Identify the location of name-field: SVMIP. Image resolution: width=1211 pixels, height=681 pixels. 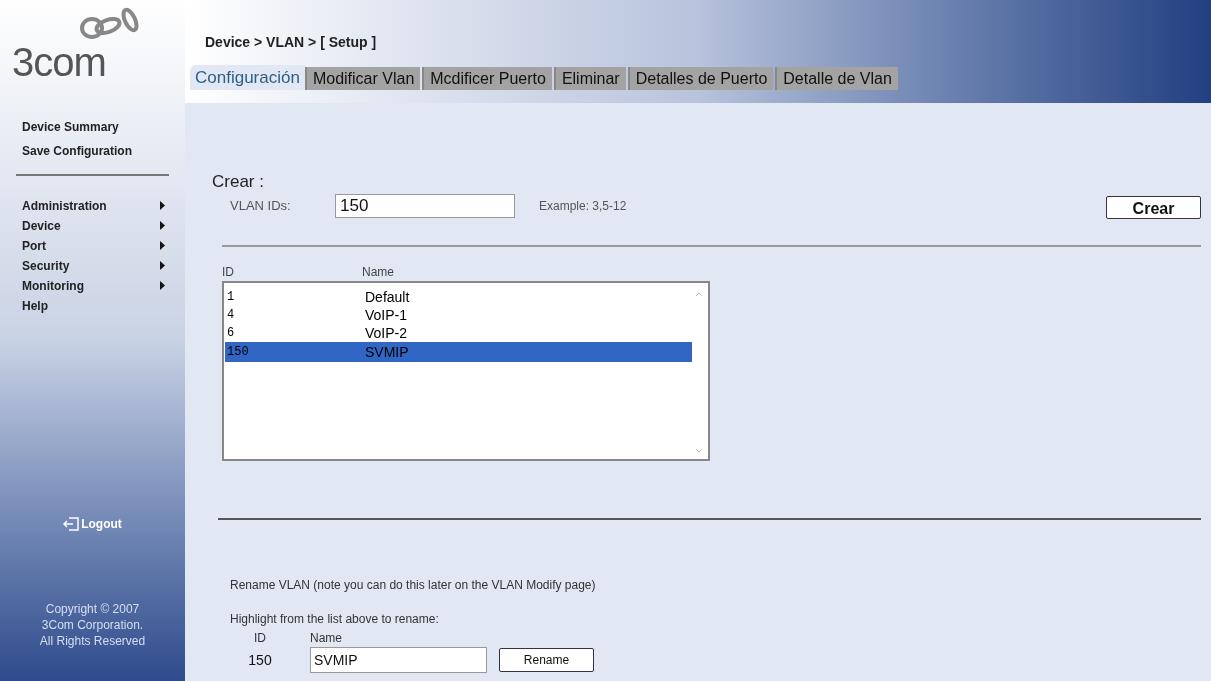
(398, 660).